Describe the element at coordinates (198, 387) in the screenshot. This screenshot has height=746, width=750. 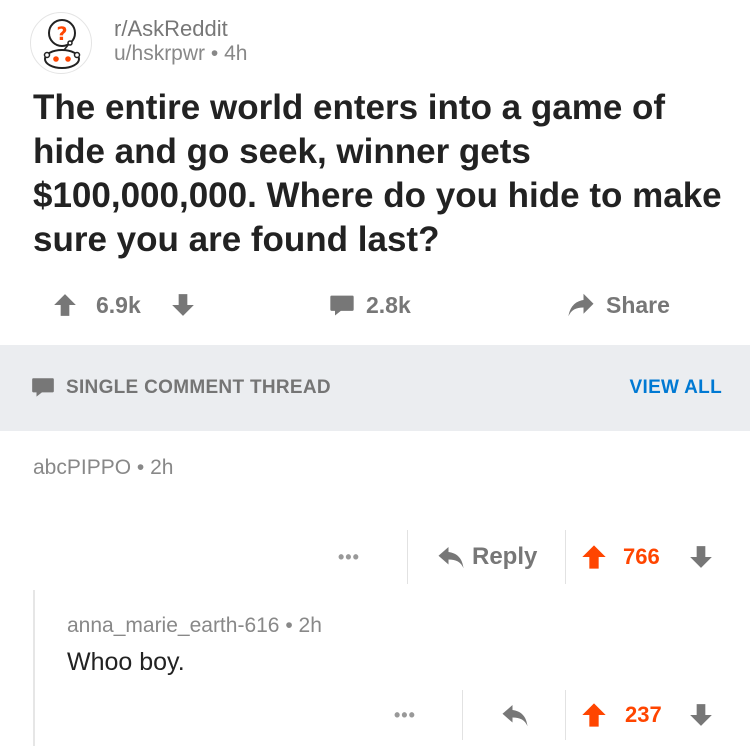
I see `thread-label: SINGLE COMMENT THREAD` at that location.